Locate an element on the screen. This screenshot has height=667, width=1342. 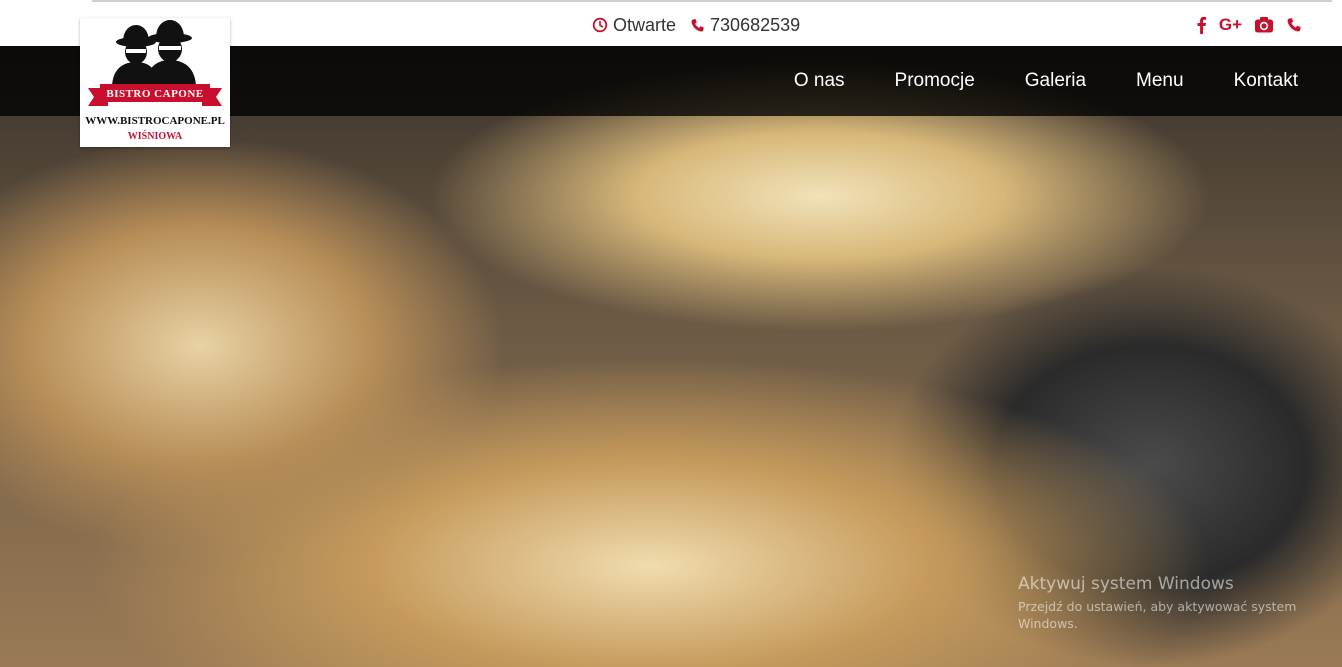
social-links: G+ is located at coordinates (1249, 25).